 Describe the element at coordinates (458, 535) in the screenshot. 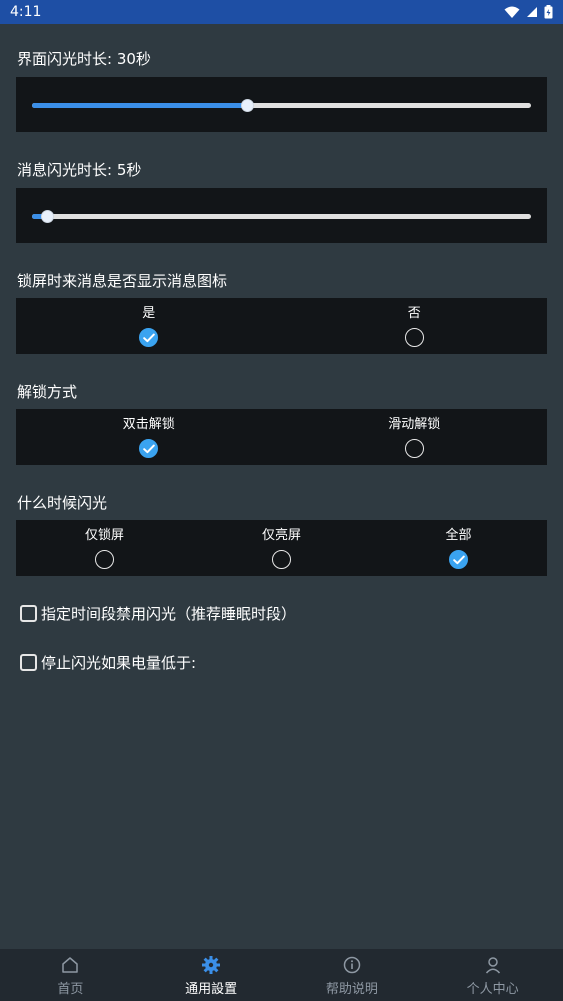

I see `option-label: 全部` at that location.